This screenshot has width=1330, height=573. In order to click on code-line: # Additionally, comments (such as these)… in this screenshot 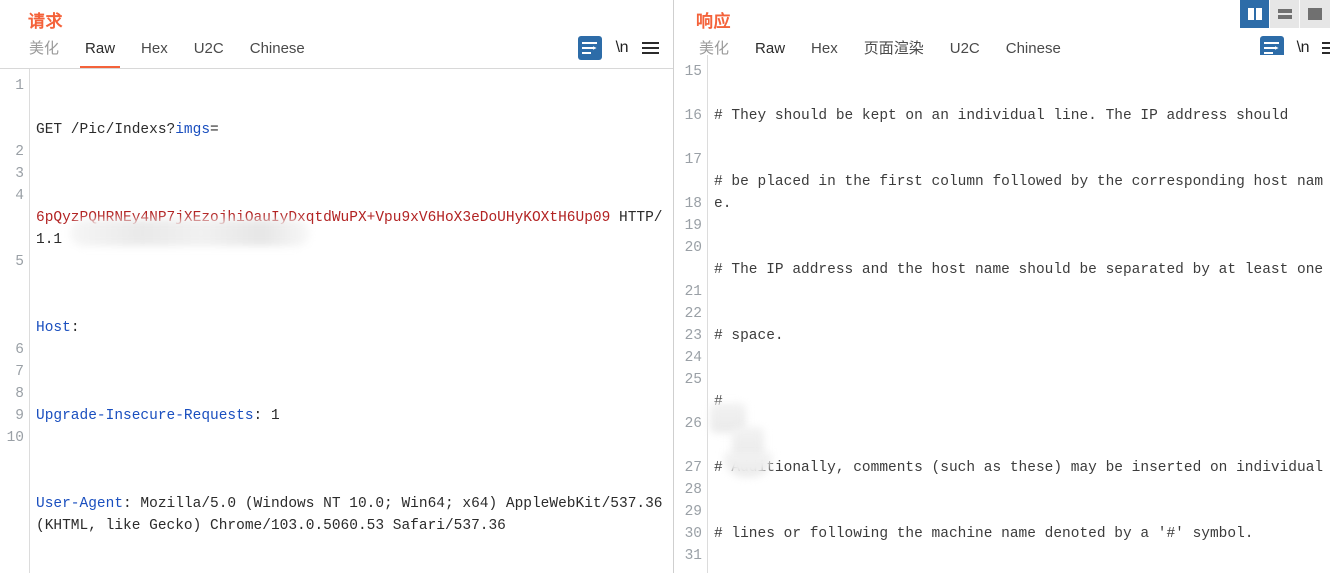, I will do `click(1019, 468)`.